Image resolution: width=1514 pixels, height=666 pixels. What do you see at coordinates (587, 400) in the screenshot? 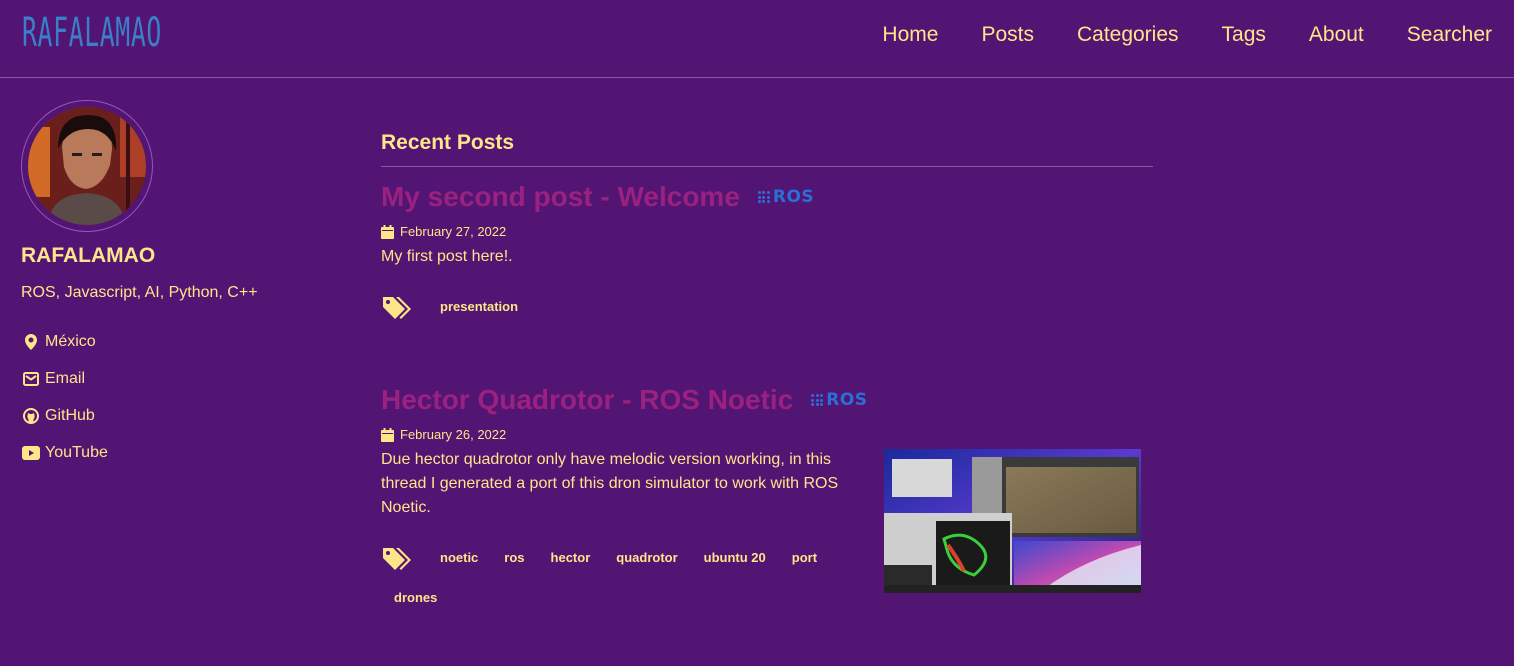
I see `post-title-link: Hector Quadrotor - ROS Noetic` at bounding box center [587, 400].